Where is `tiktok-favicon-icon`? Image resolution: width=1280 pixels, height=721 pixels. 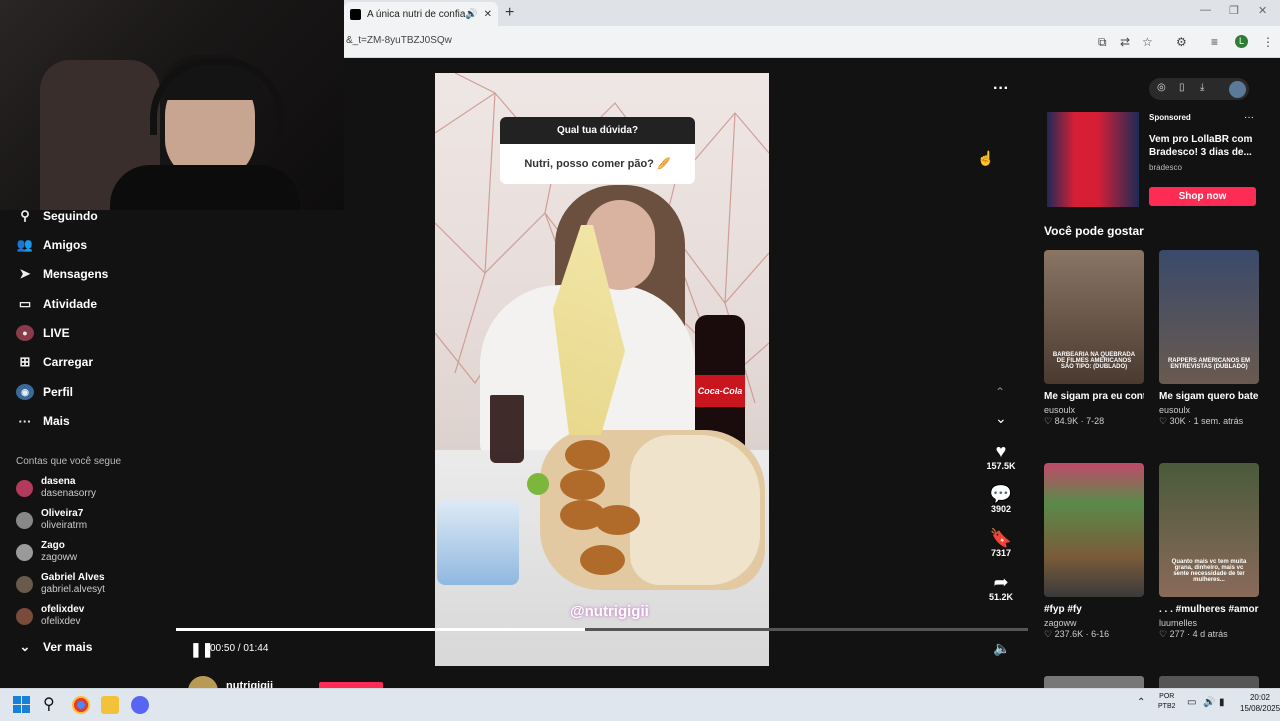 tiktok-favicon-icon is located at coordinates (355, 14).